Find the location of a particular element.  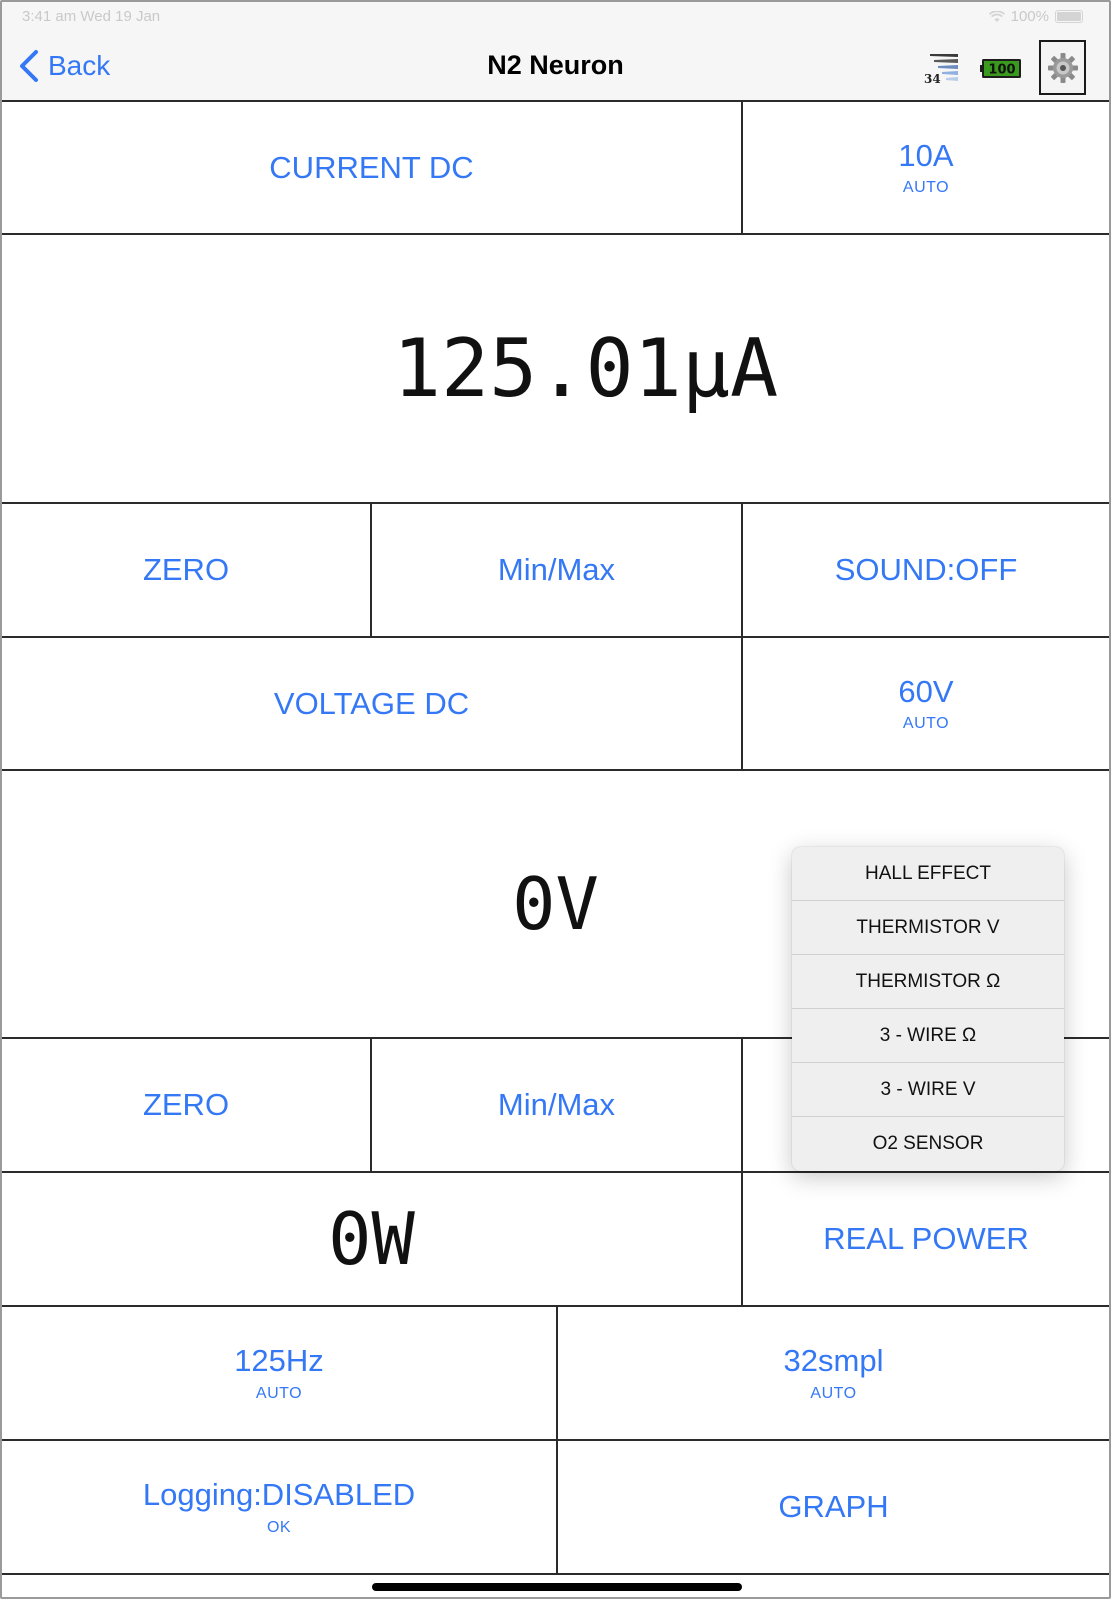

graph-button: GRAPH is located at coordinates (833, 1508).